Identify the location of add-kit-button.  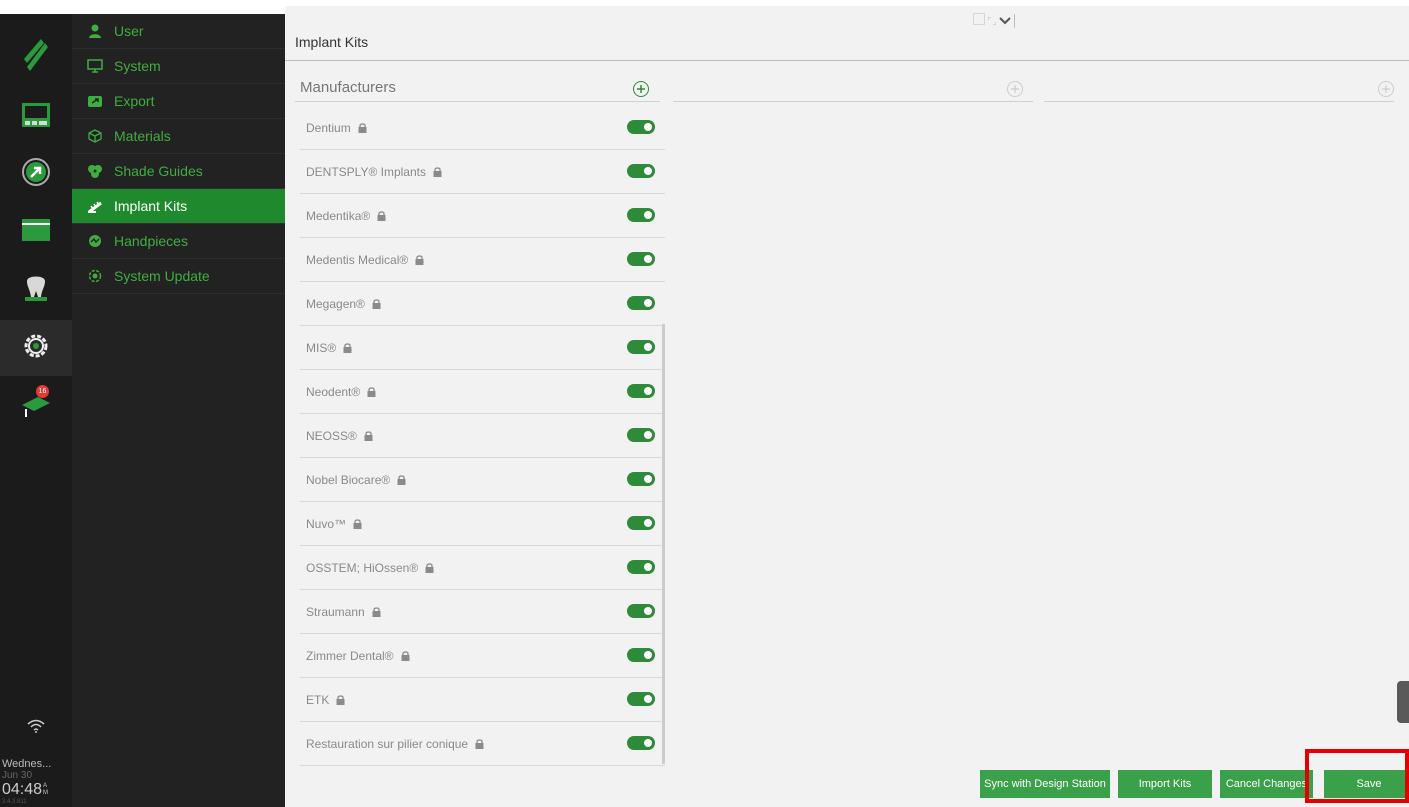
(1015, 89).